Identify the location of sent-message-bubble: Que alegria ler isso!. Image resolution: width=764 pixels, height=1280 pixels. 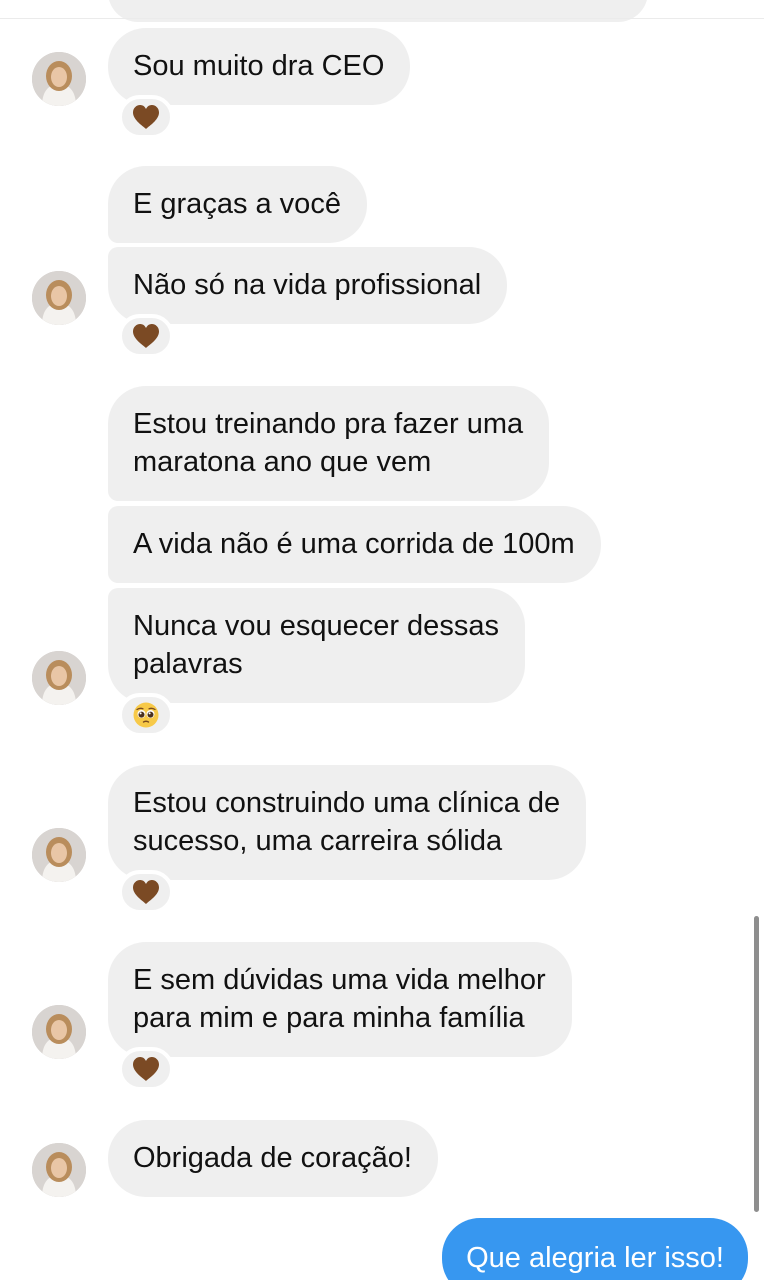
(595, 1249).